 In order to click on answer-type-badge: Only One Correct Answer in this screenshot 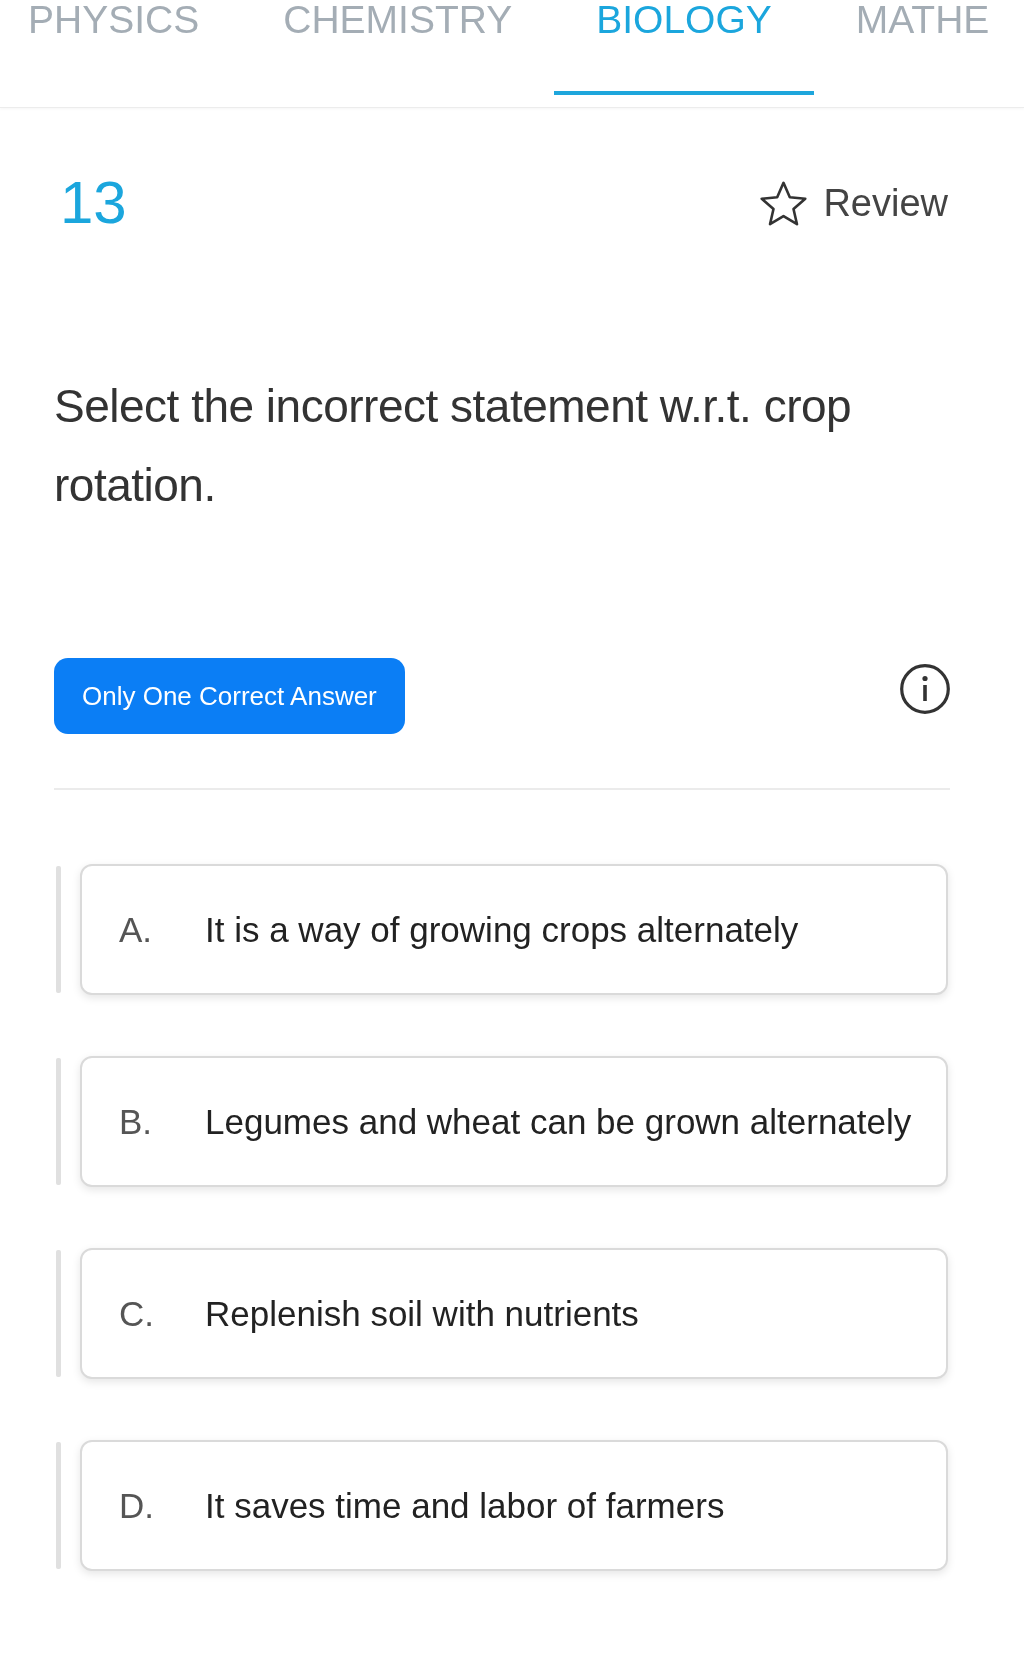, I will do `click(229, 696)`.